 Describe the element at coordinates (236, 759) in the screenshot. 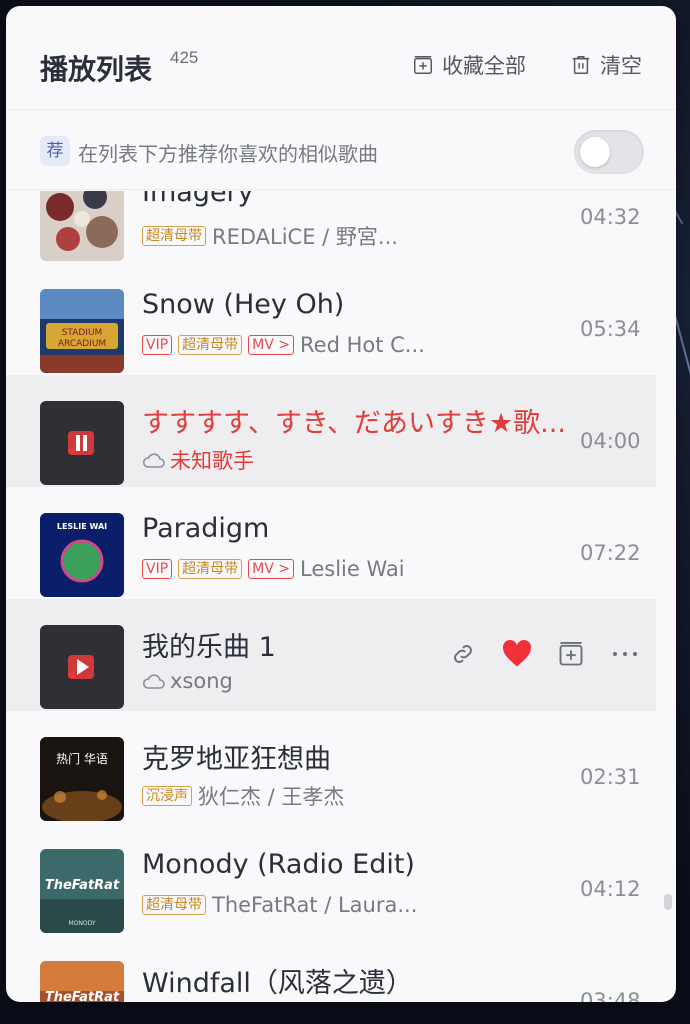

I see `song-title: 克罗地亚狂想曲` at that location.